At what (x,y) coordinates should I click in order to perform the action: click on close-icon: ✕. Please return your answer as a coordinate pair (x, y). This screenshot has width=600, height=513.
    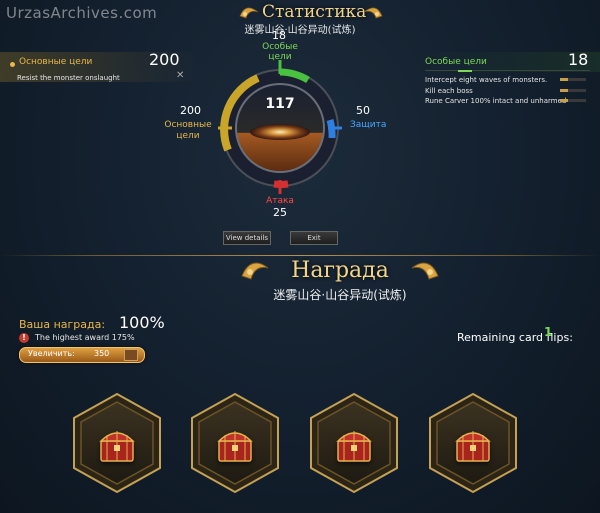
    Looking at the image, I should click on (180, 75).